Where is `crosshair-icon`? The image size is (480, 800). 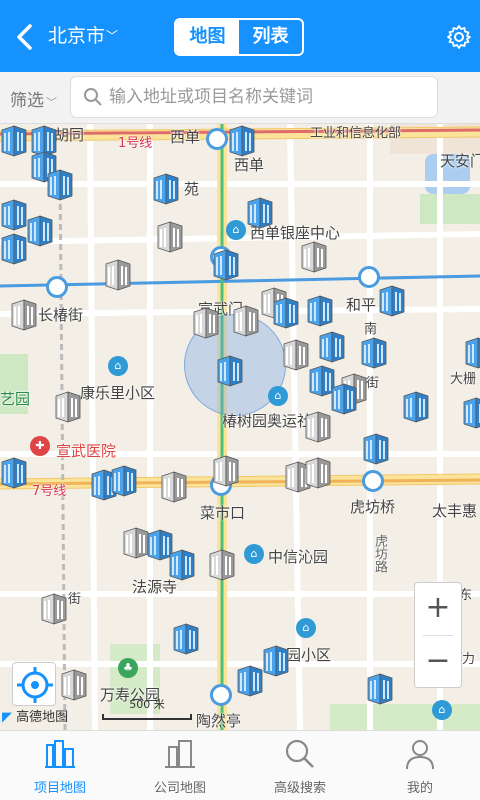 crosshair-icon is located at coordinates (35, 685).